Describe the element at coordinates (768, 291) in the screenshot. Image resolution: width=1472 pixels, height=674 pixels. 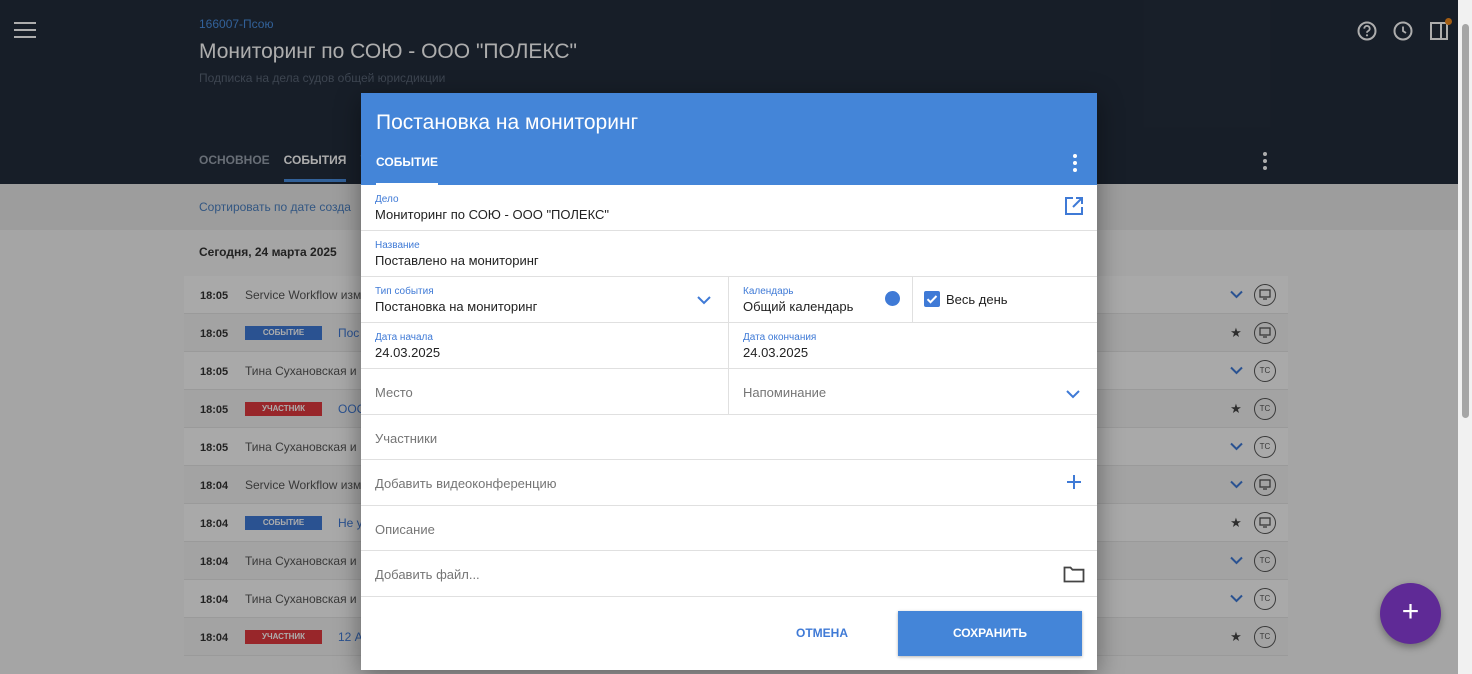
I see `calendar-label: Календарь` at that location.